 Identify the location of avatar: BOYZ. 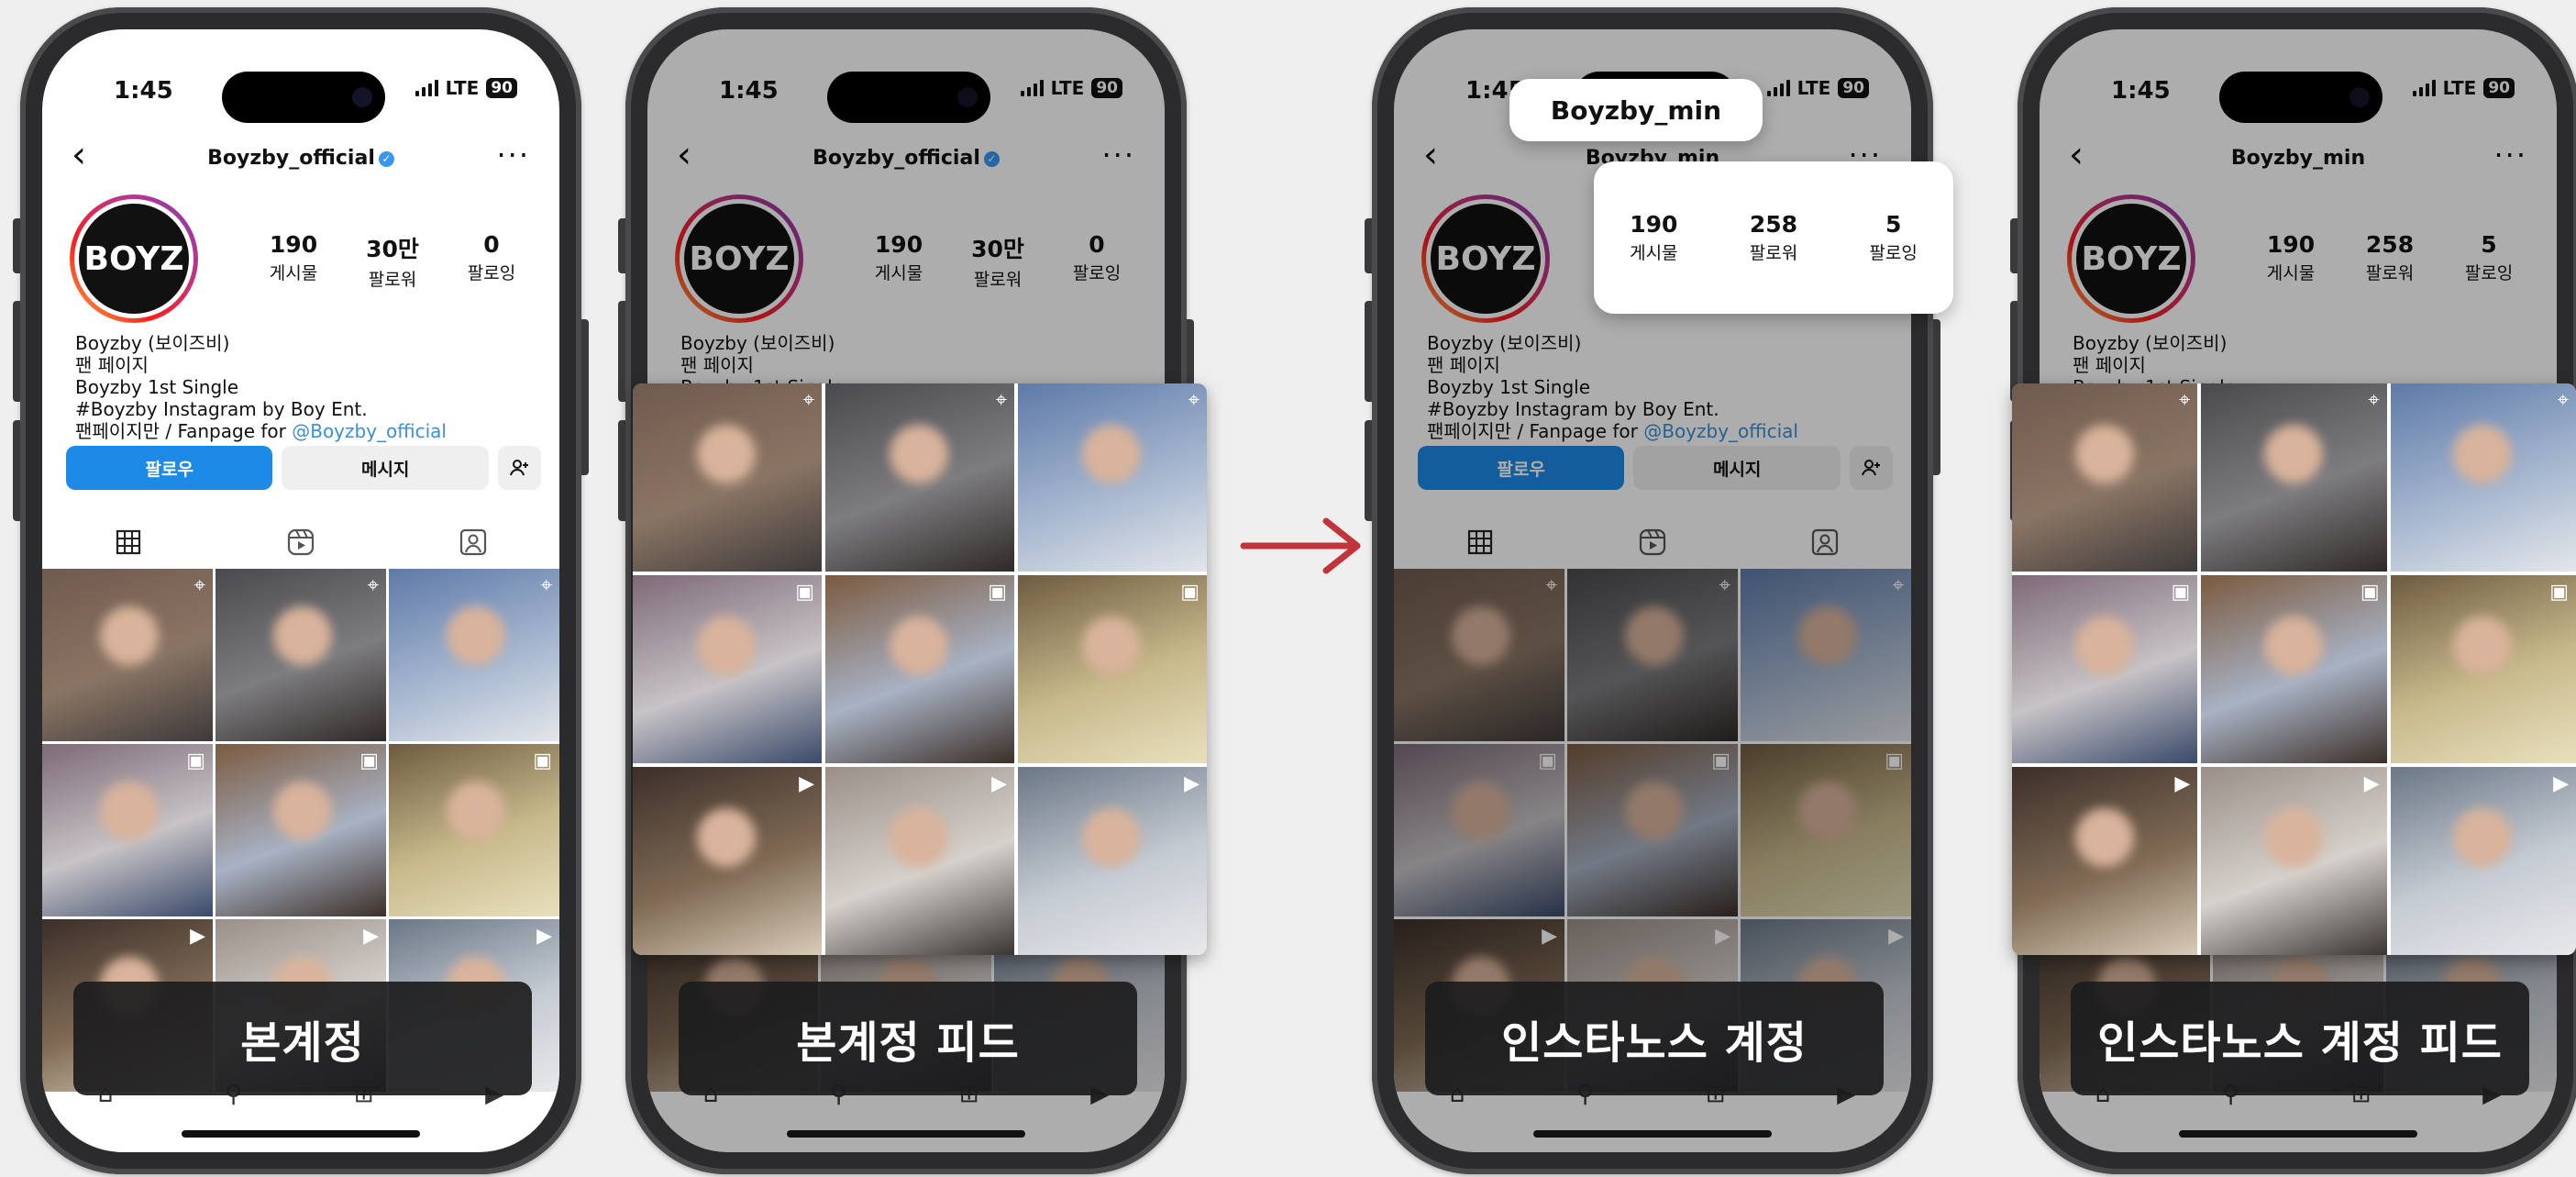
(134, 258).